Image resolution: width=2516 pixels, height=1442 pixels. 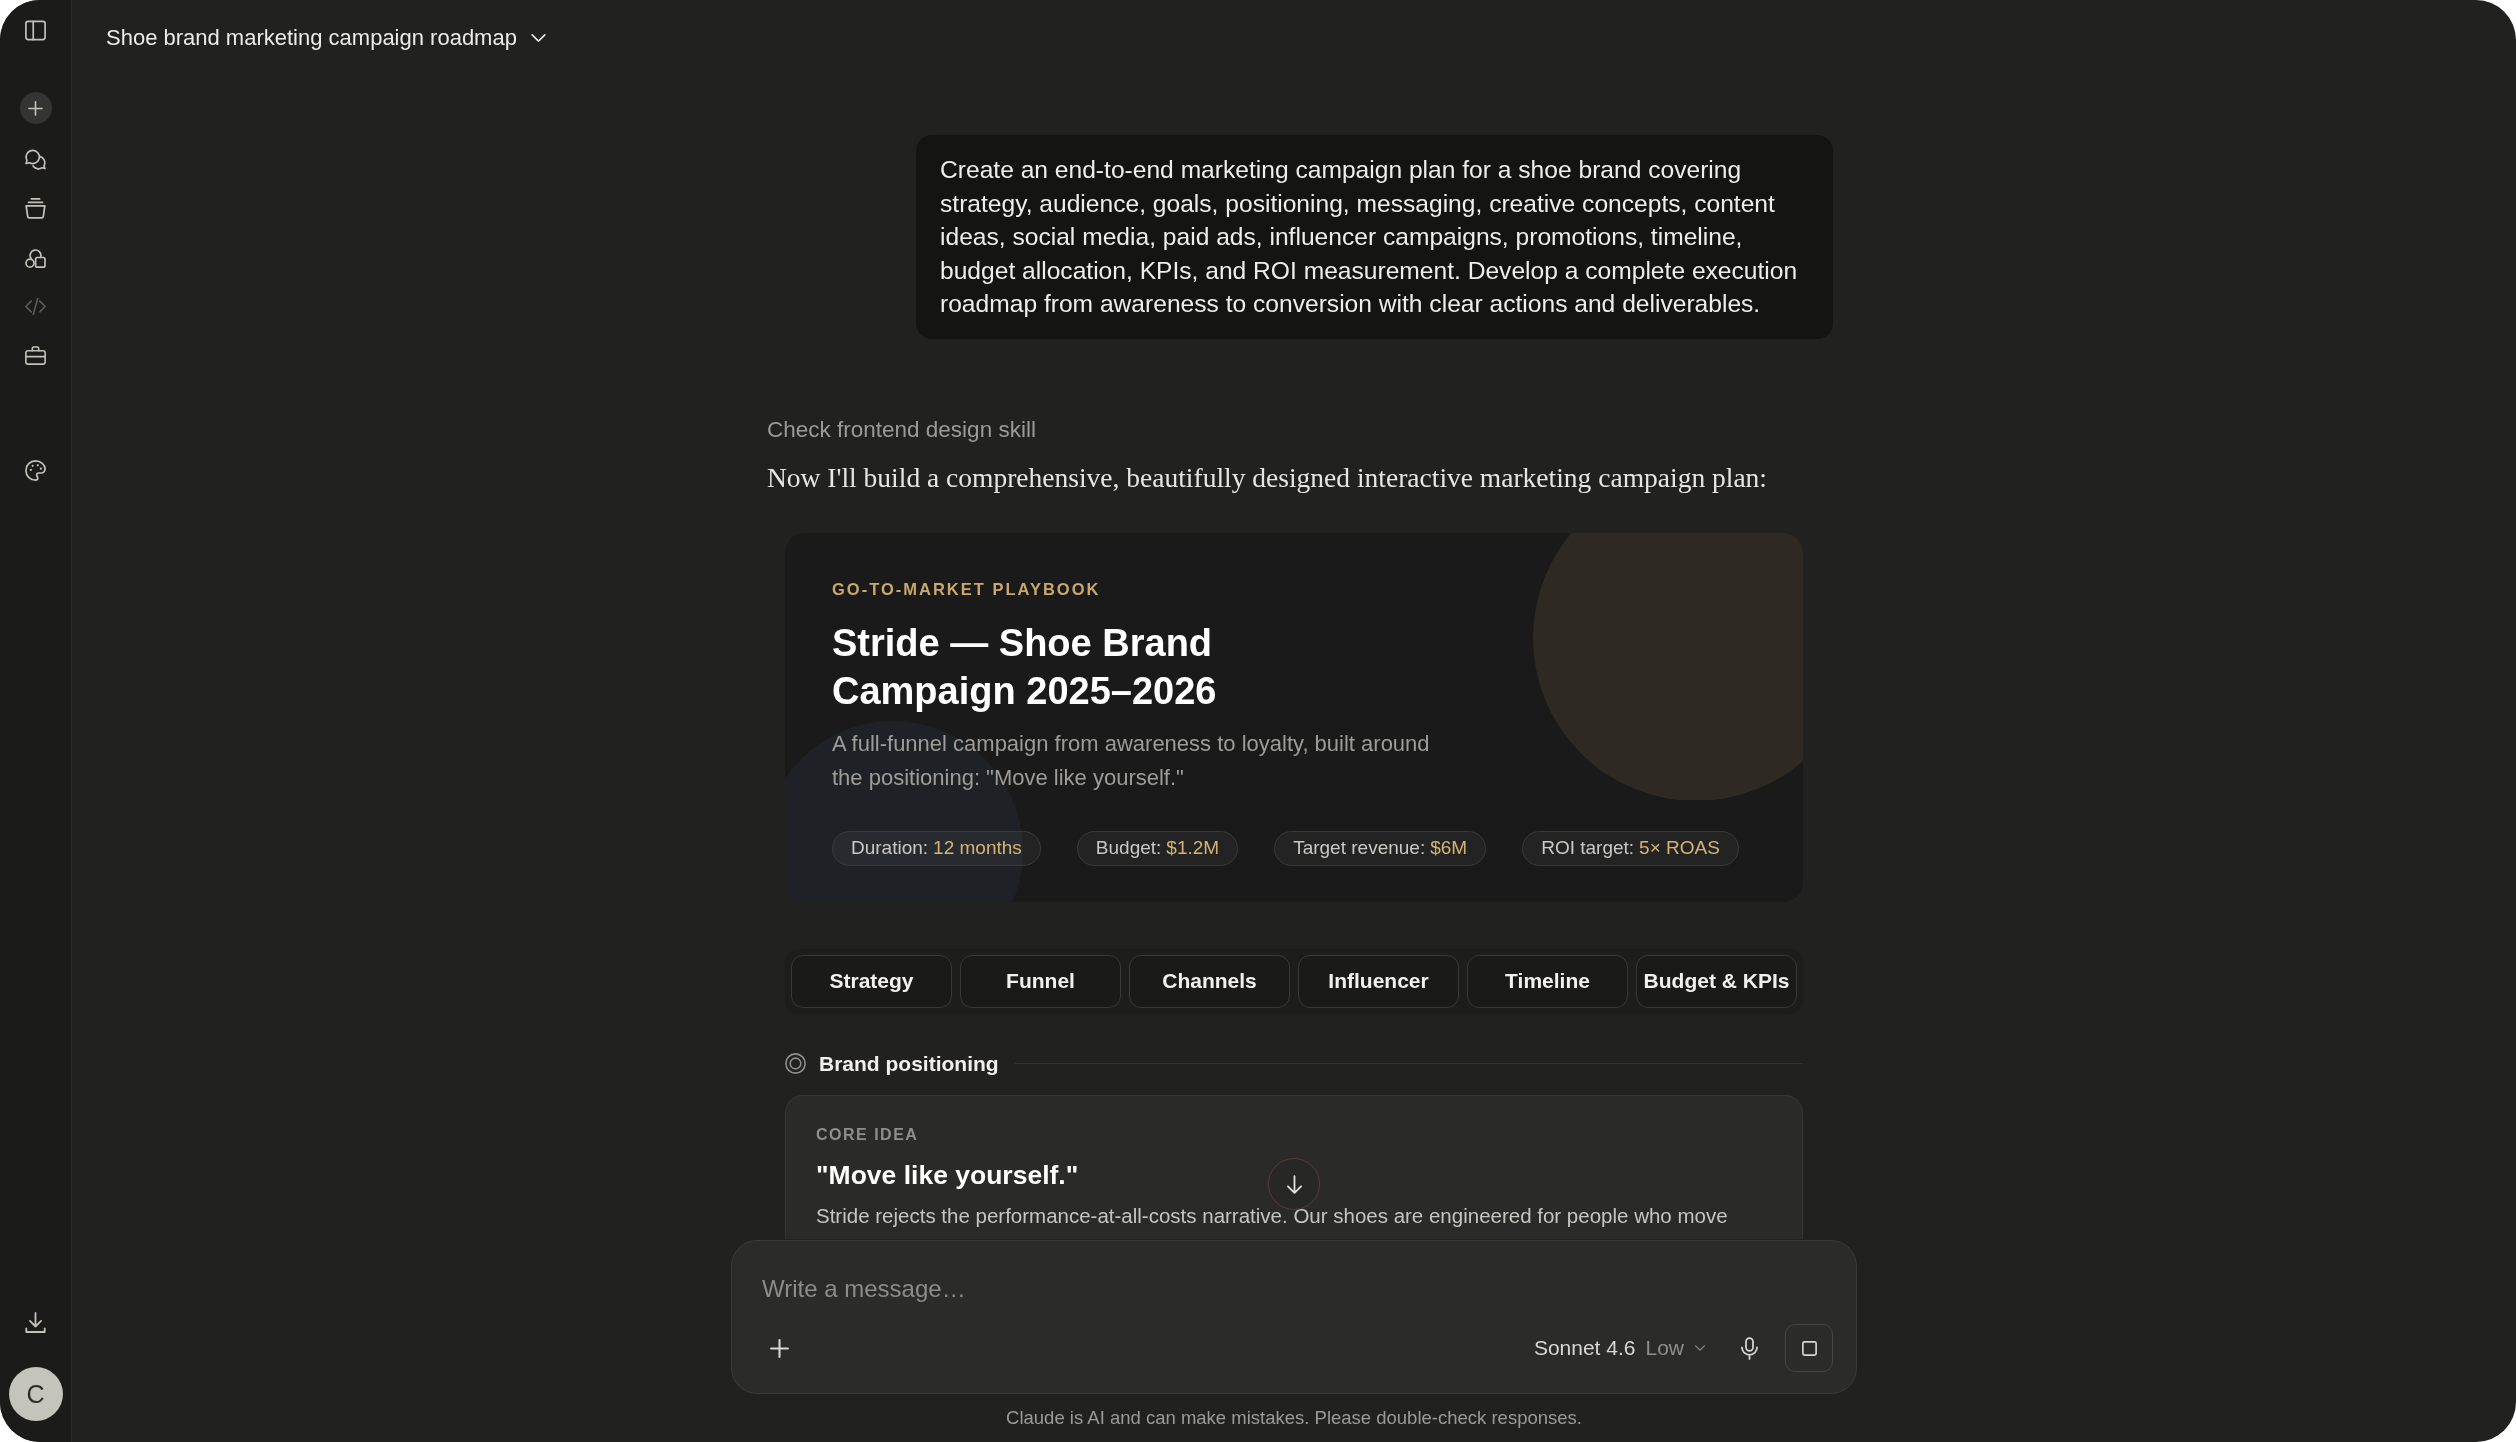 What do you see at coordinates (35, 470) in the screenshot?
I see `palette-icon` at bounding box center [35, 470].